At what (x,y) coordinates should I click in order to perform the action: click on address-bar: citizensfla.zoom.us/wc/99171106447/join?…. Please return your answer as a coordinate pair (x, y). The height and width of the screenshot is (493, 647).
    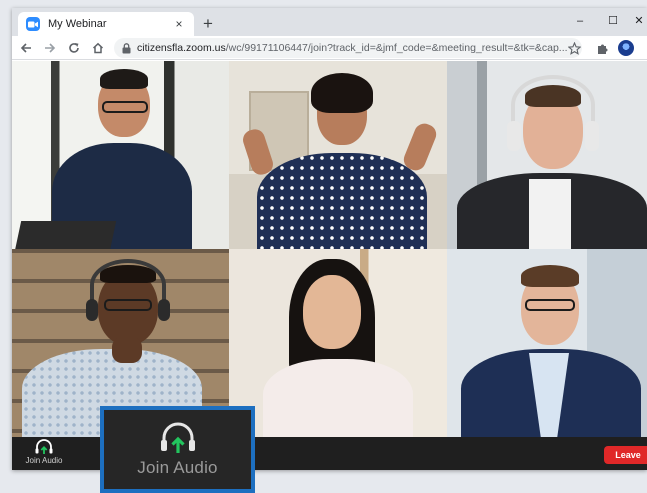
    Looking at the image, I should click on (348, 48).